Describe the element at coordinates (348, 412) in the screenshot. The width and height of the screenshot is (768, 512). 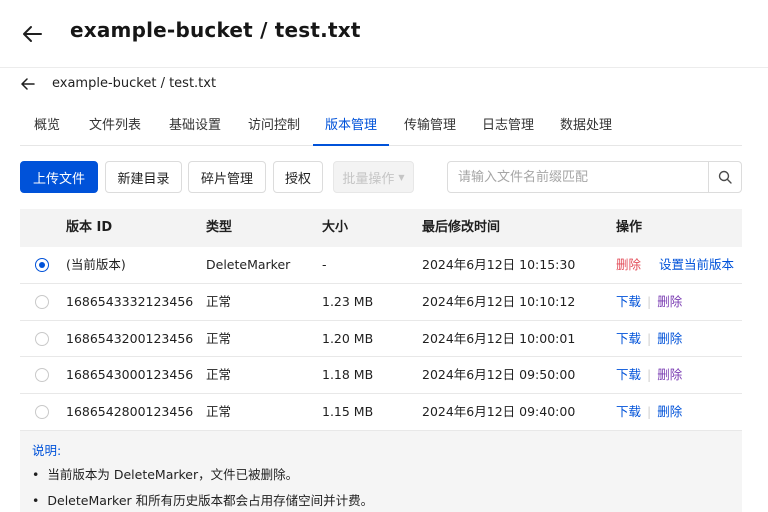
I see `cell-size: 1.15 MB` at that location.